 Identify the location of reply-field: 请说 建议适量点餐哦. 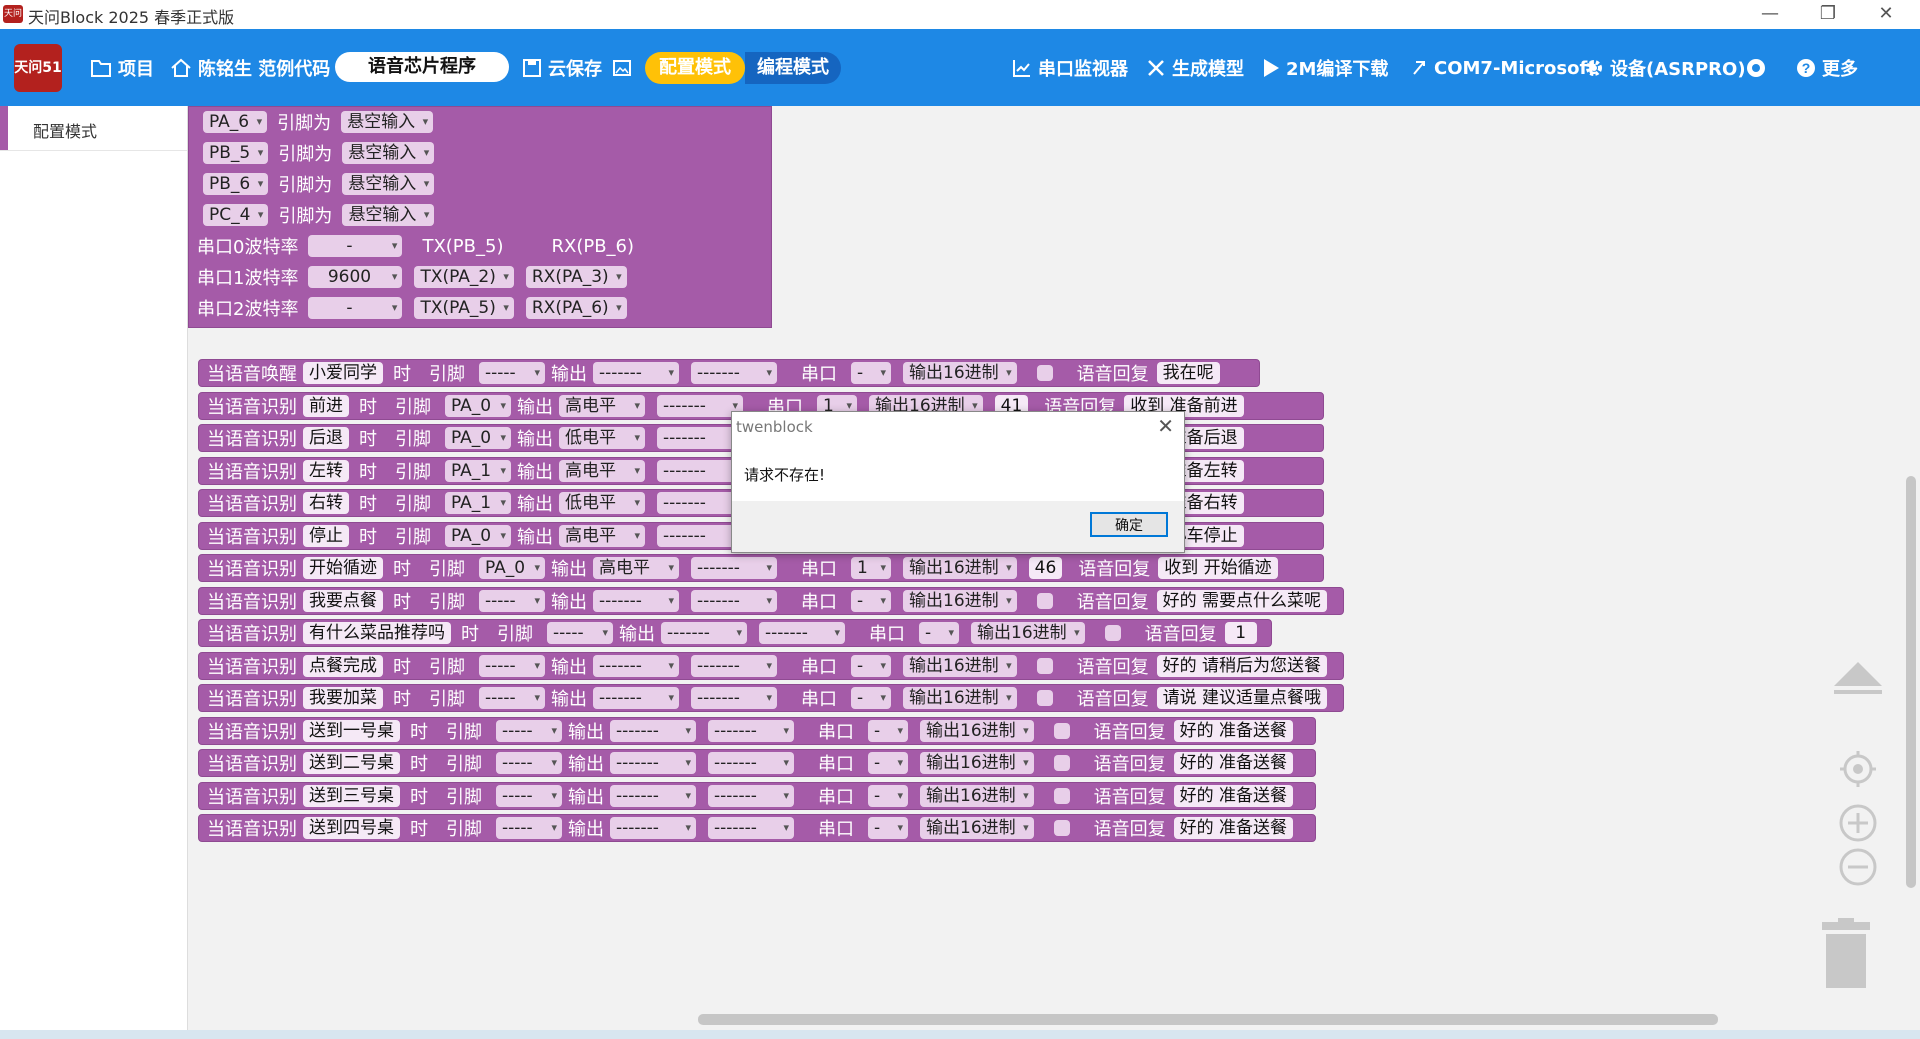
(1242, 698).